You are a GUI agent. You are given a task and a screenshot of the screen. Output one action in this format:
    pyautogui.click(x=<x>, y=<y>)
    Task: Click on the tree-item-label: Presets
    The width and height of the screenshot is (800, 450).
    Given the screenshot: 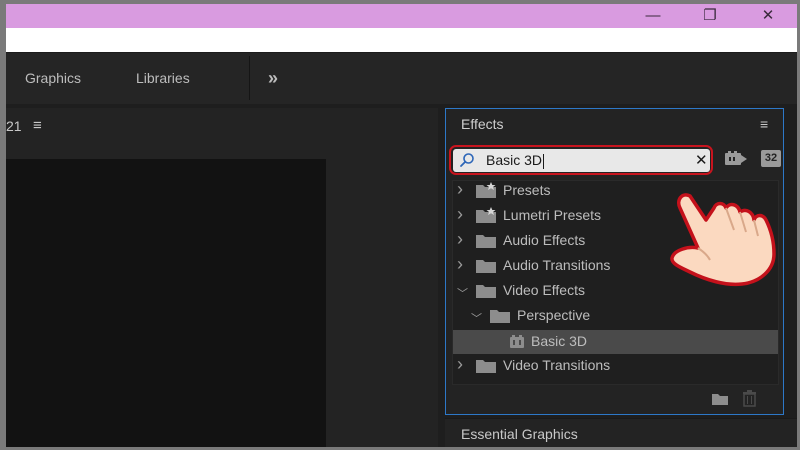 What is the action you would take?
    pyautogui.click(x=527, y=190)
    